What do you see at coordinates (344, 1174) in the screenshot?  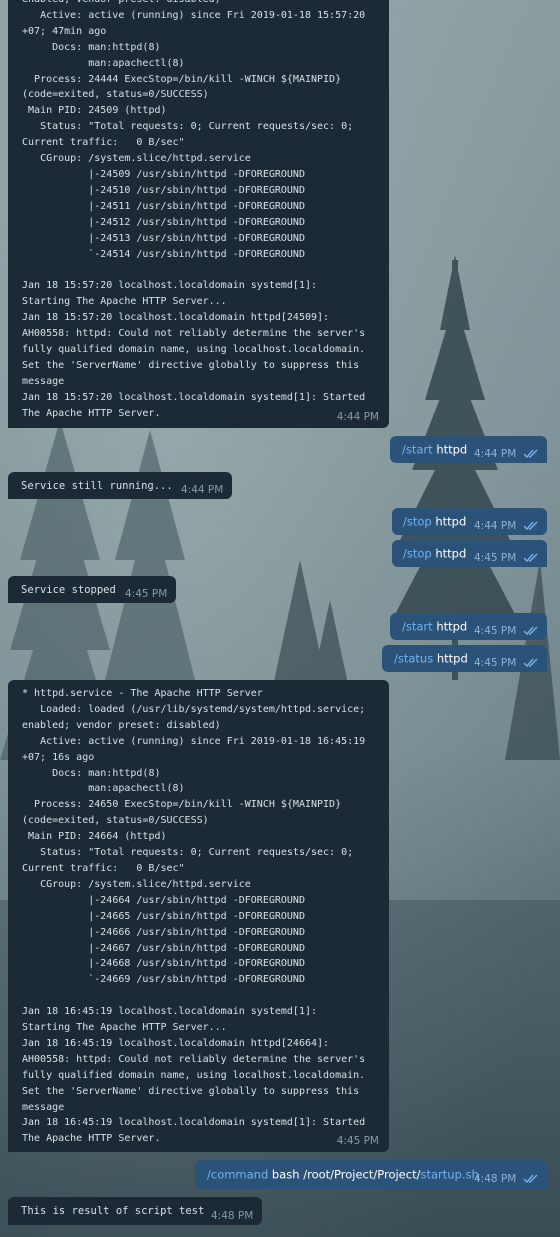 I see `command-argument: bash /root/Project/Project/` at bounding box center [344, 1174].